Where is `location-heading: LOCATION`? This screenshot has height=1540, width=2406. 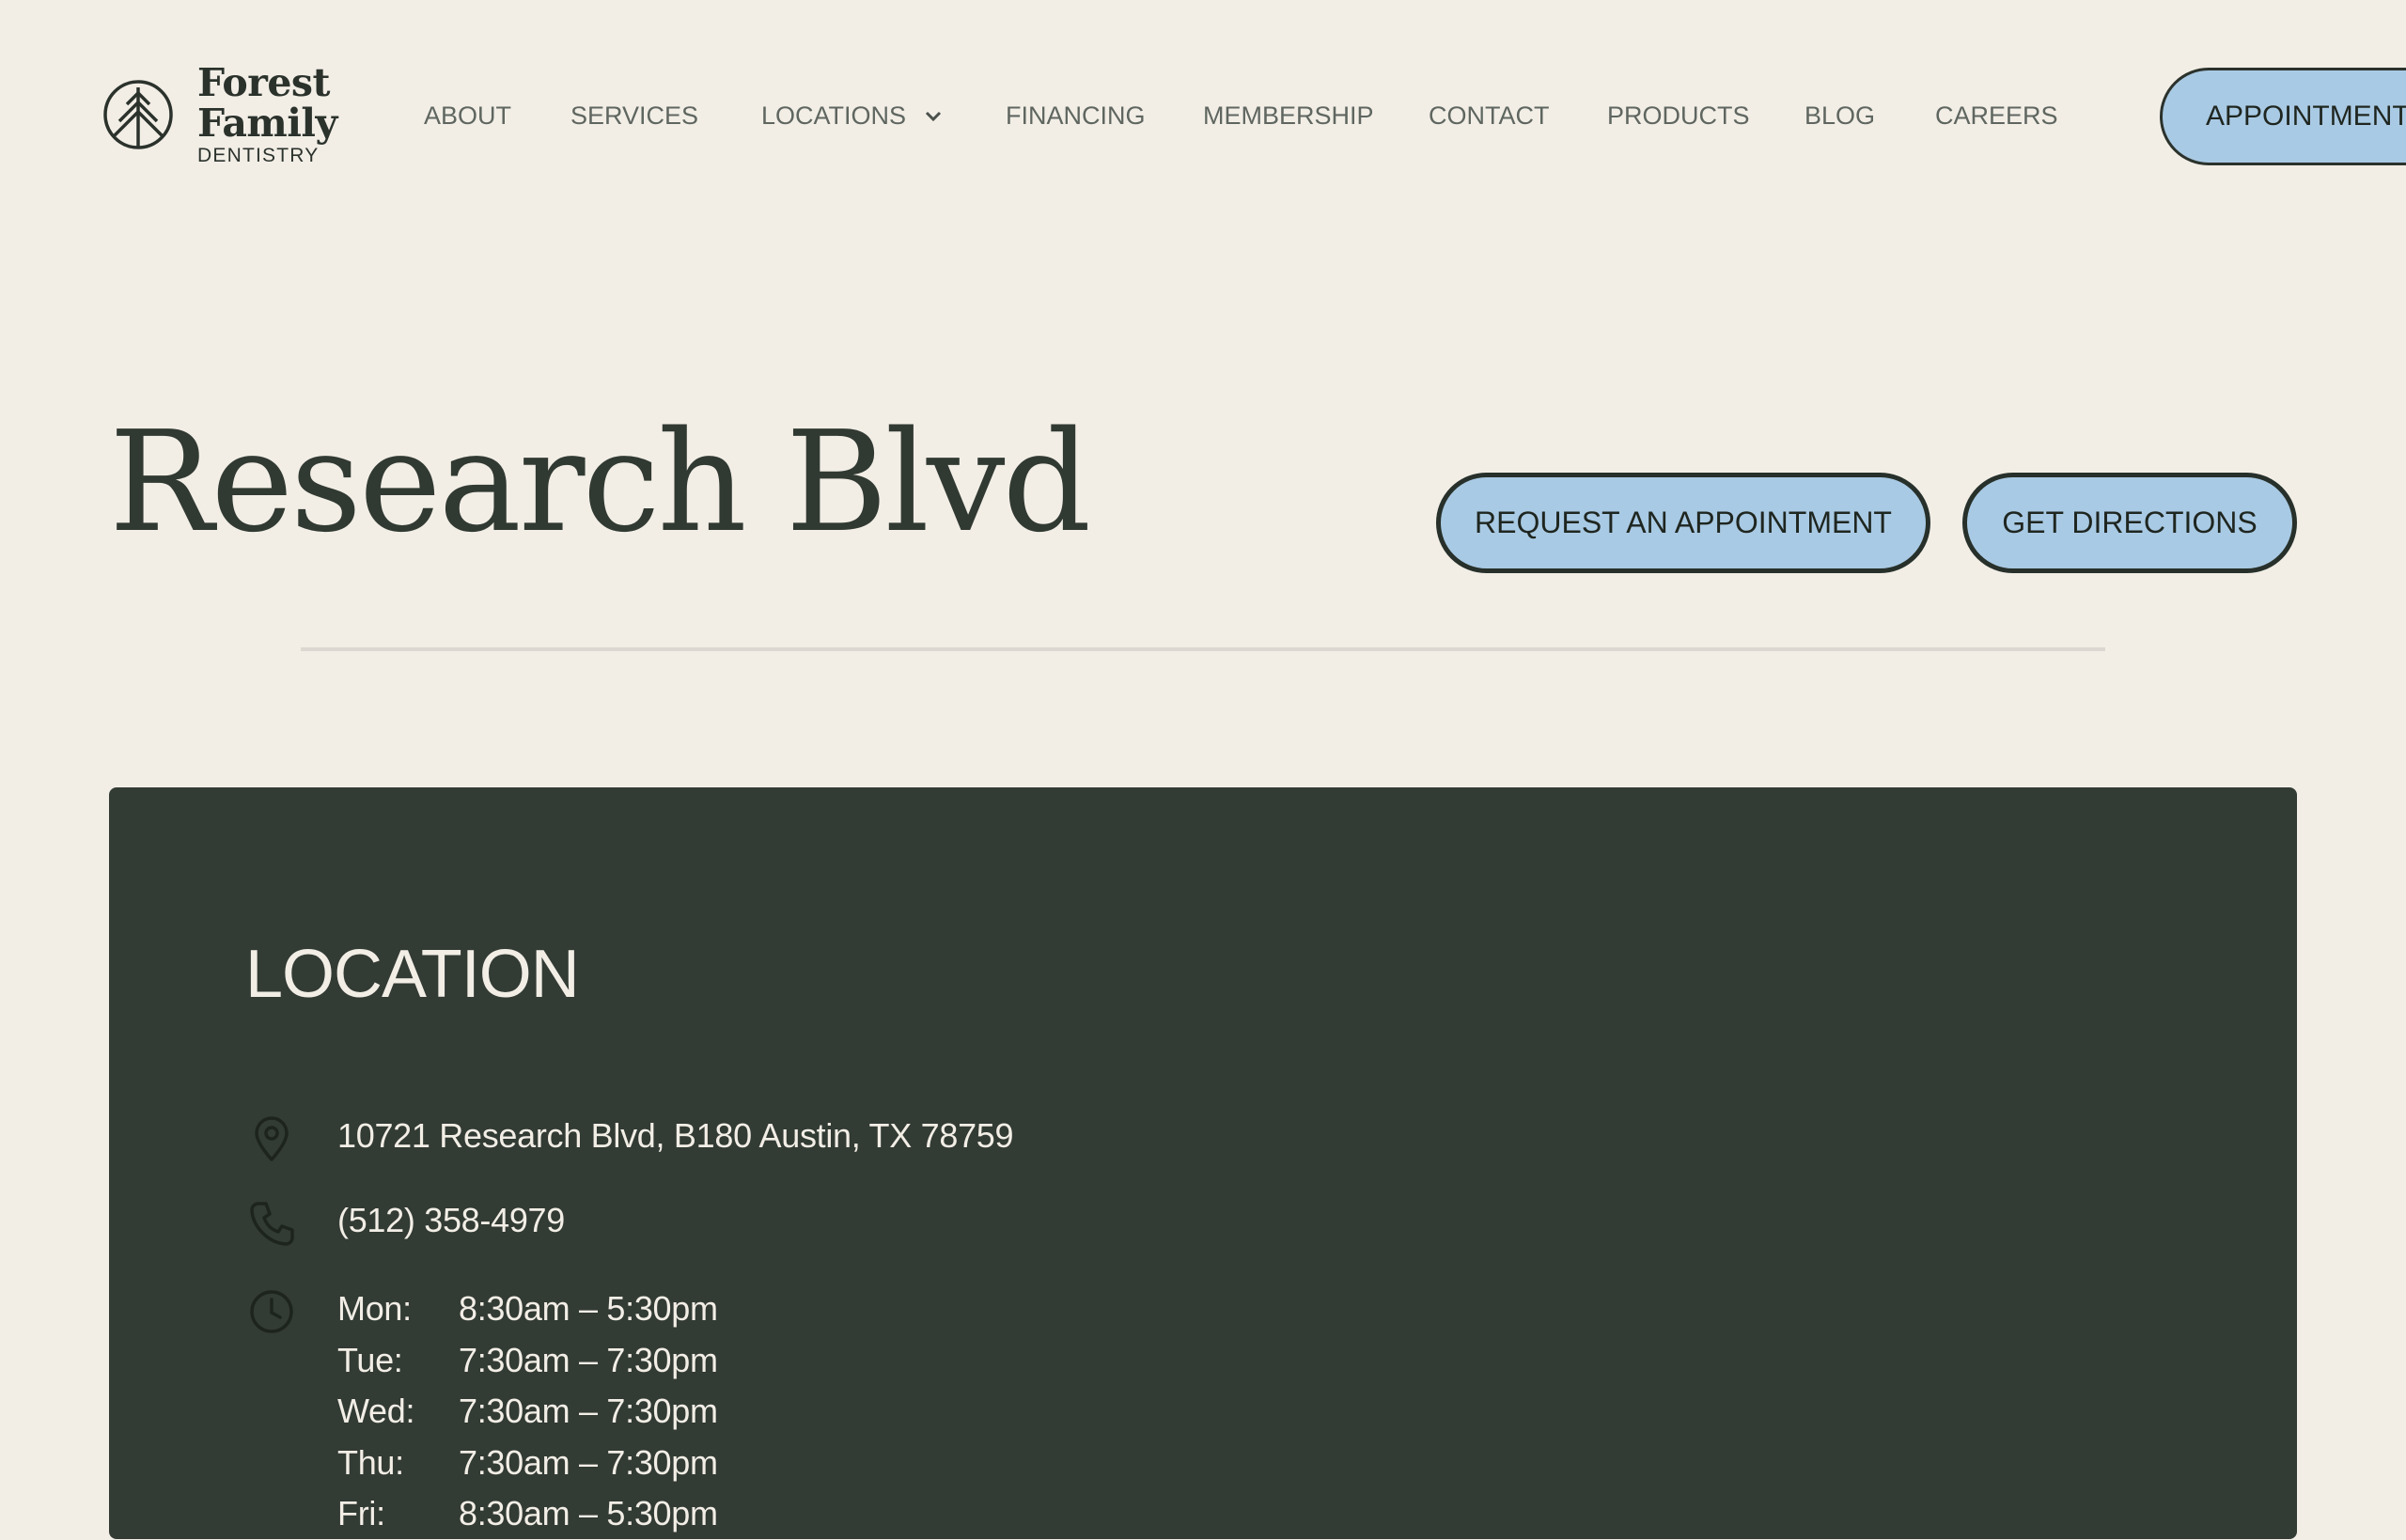
location-heading: LOCATION is located at coordinates (413, 974).